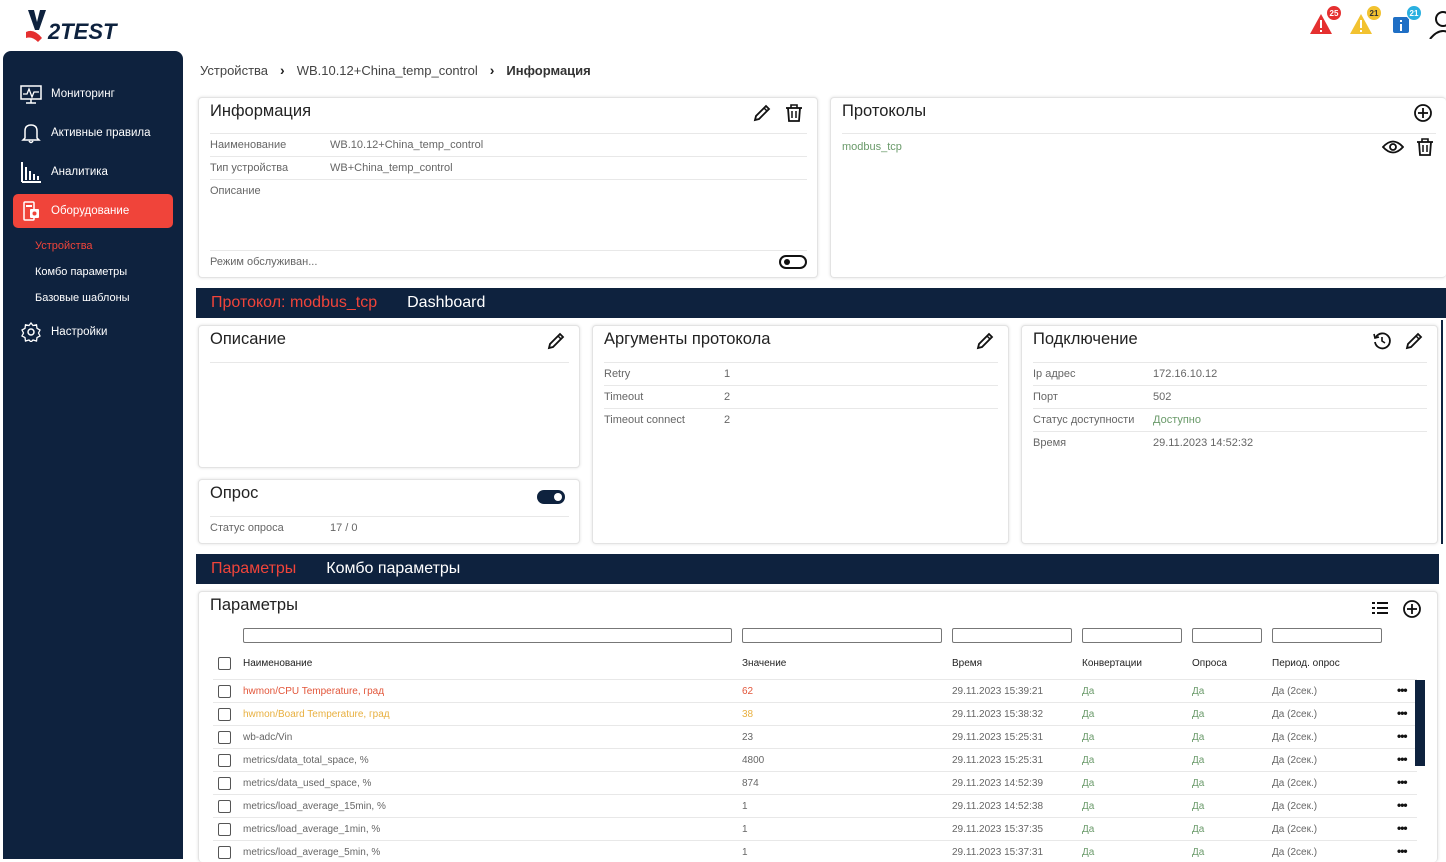  I want to click on column-settings-button, so click(1380, 609).